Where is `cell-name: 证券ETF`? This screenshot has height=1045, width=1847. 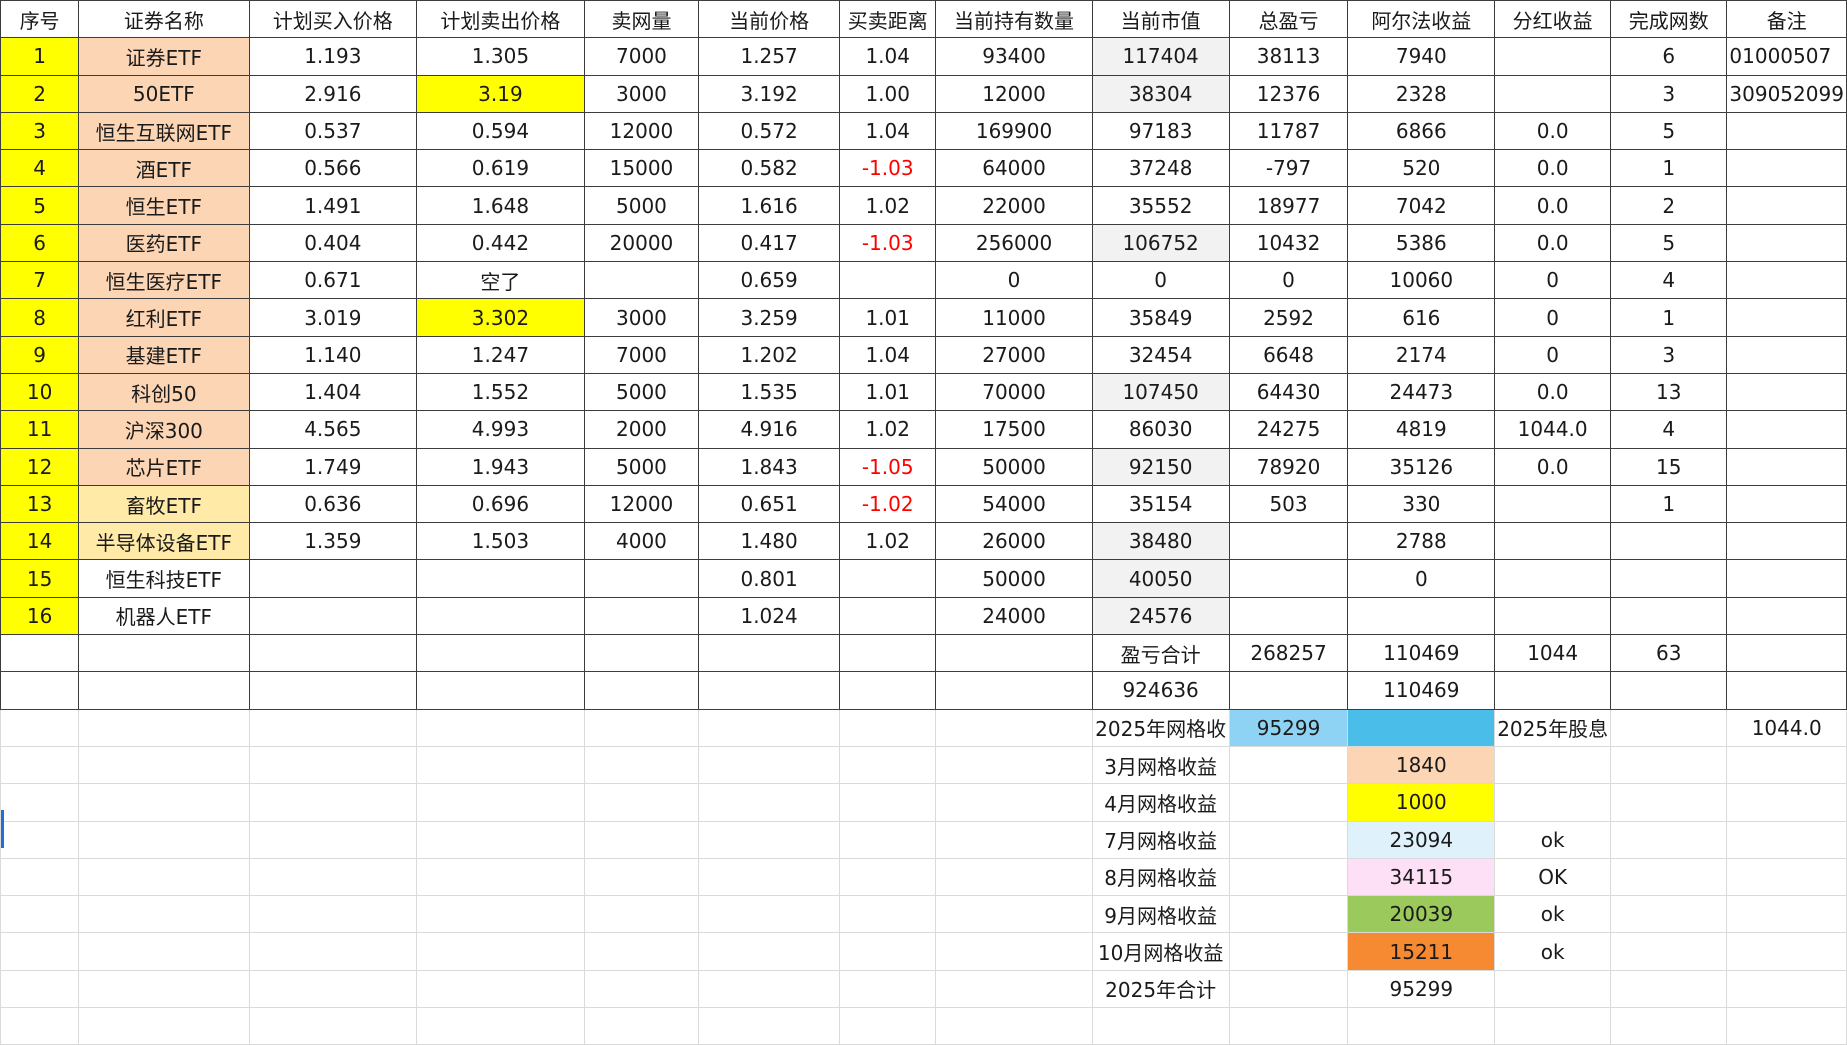
cell-name: 证券ETF is located at coordinates (164, 56).